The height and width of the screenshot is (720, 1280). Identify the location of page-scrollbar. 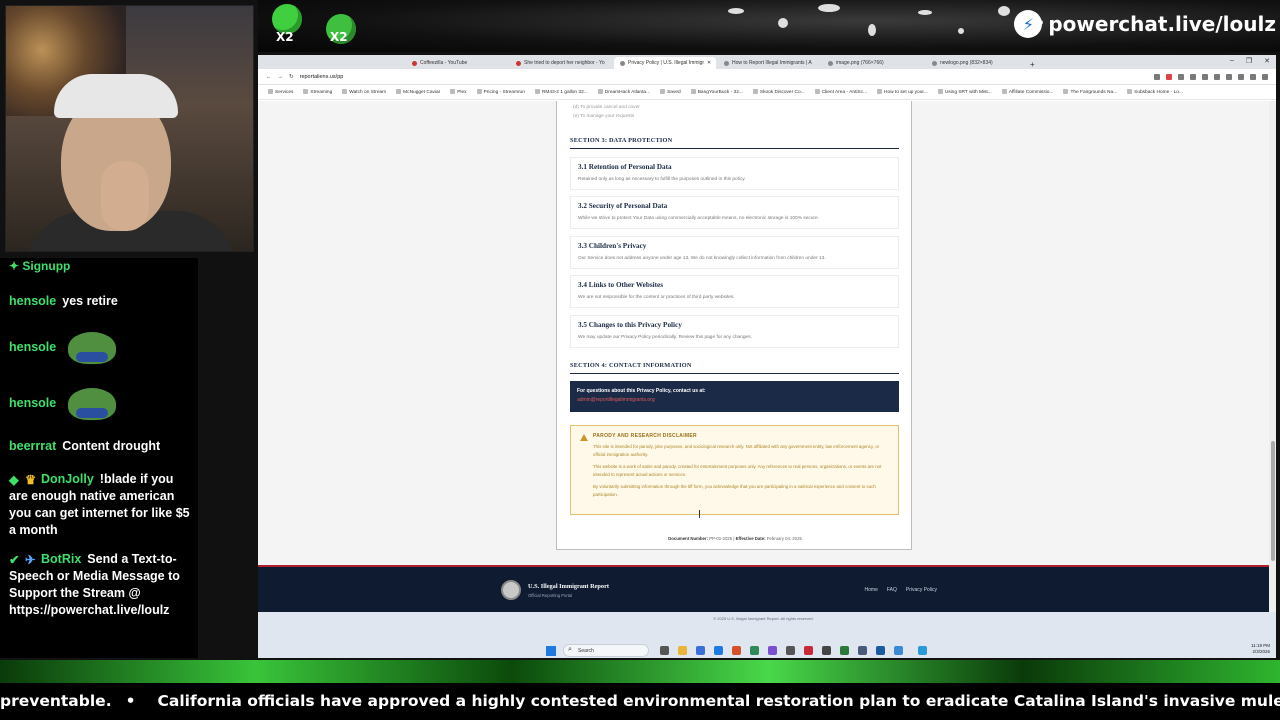
(1272, 356).